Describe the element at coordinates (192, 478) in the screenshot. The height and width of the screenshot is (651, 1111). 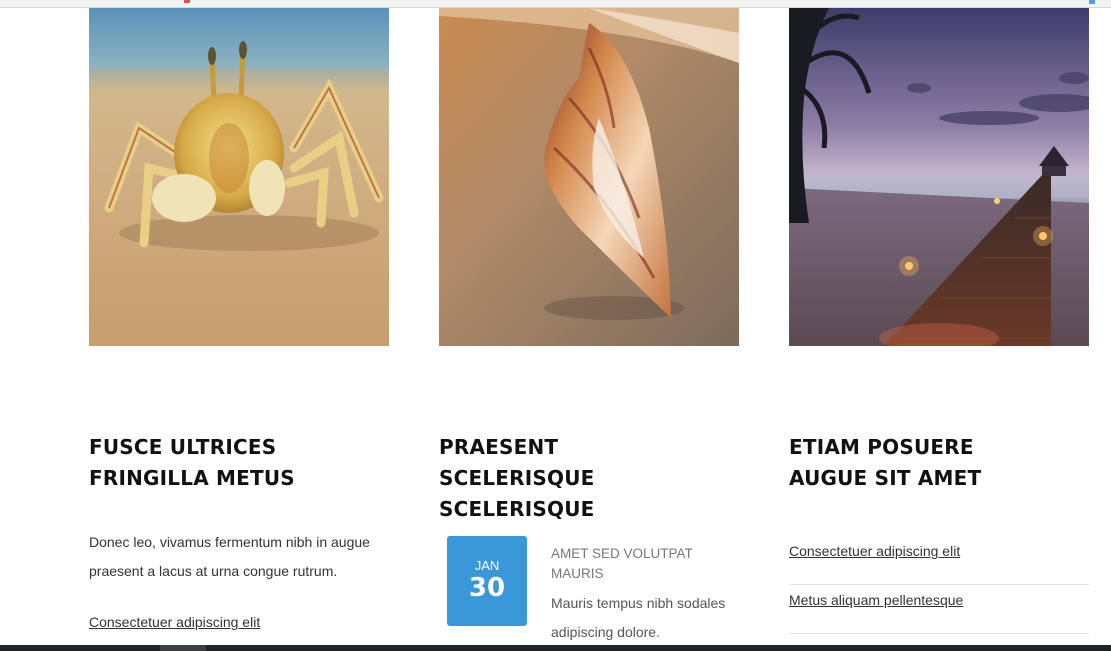
I see `title-line: FRINGILLA METUS` at that location.